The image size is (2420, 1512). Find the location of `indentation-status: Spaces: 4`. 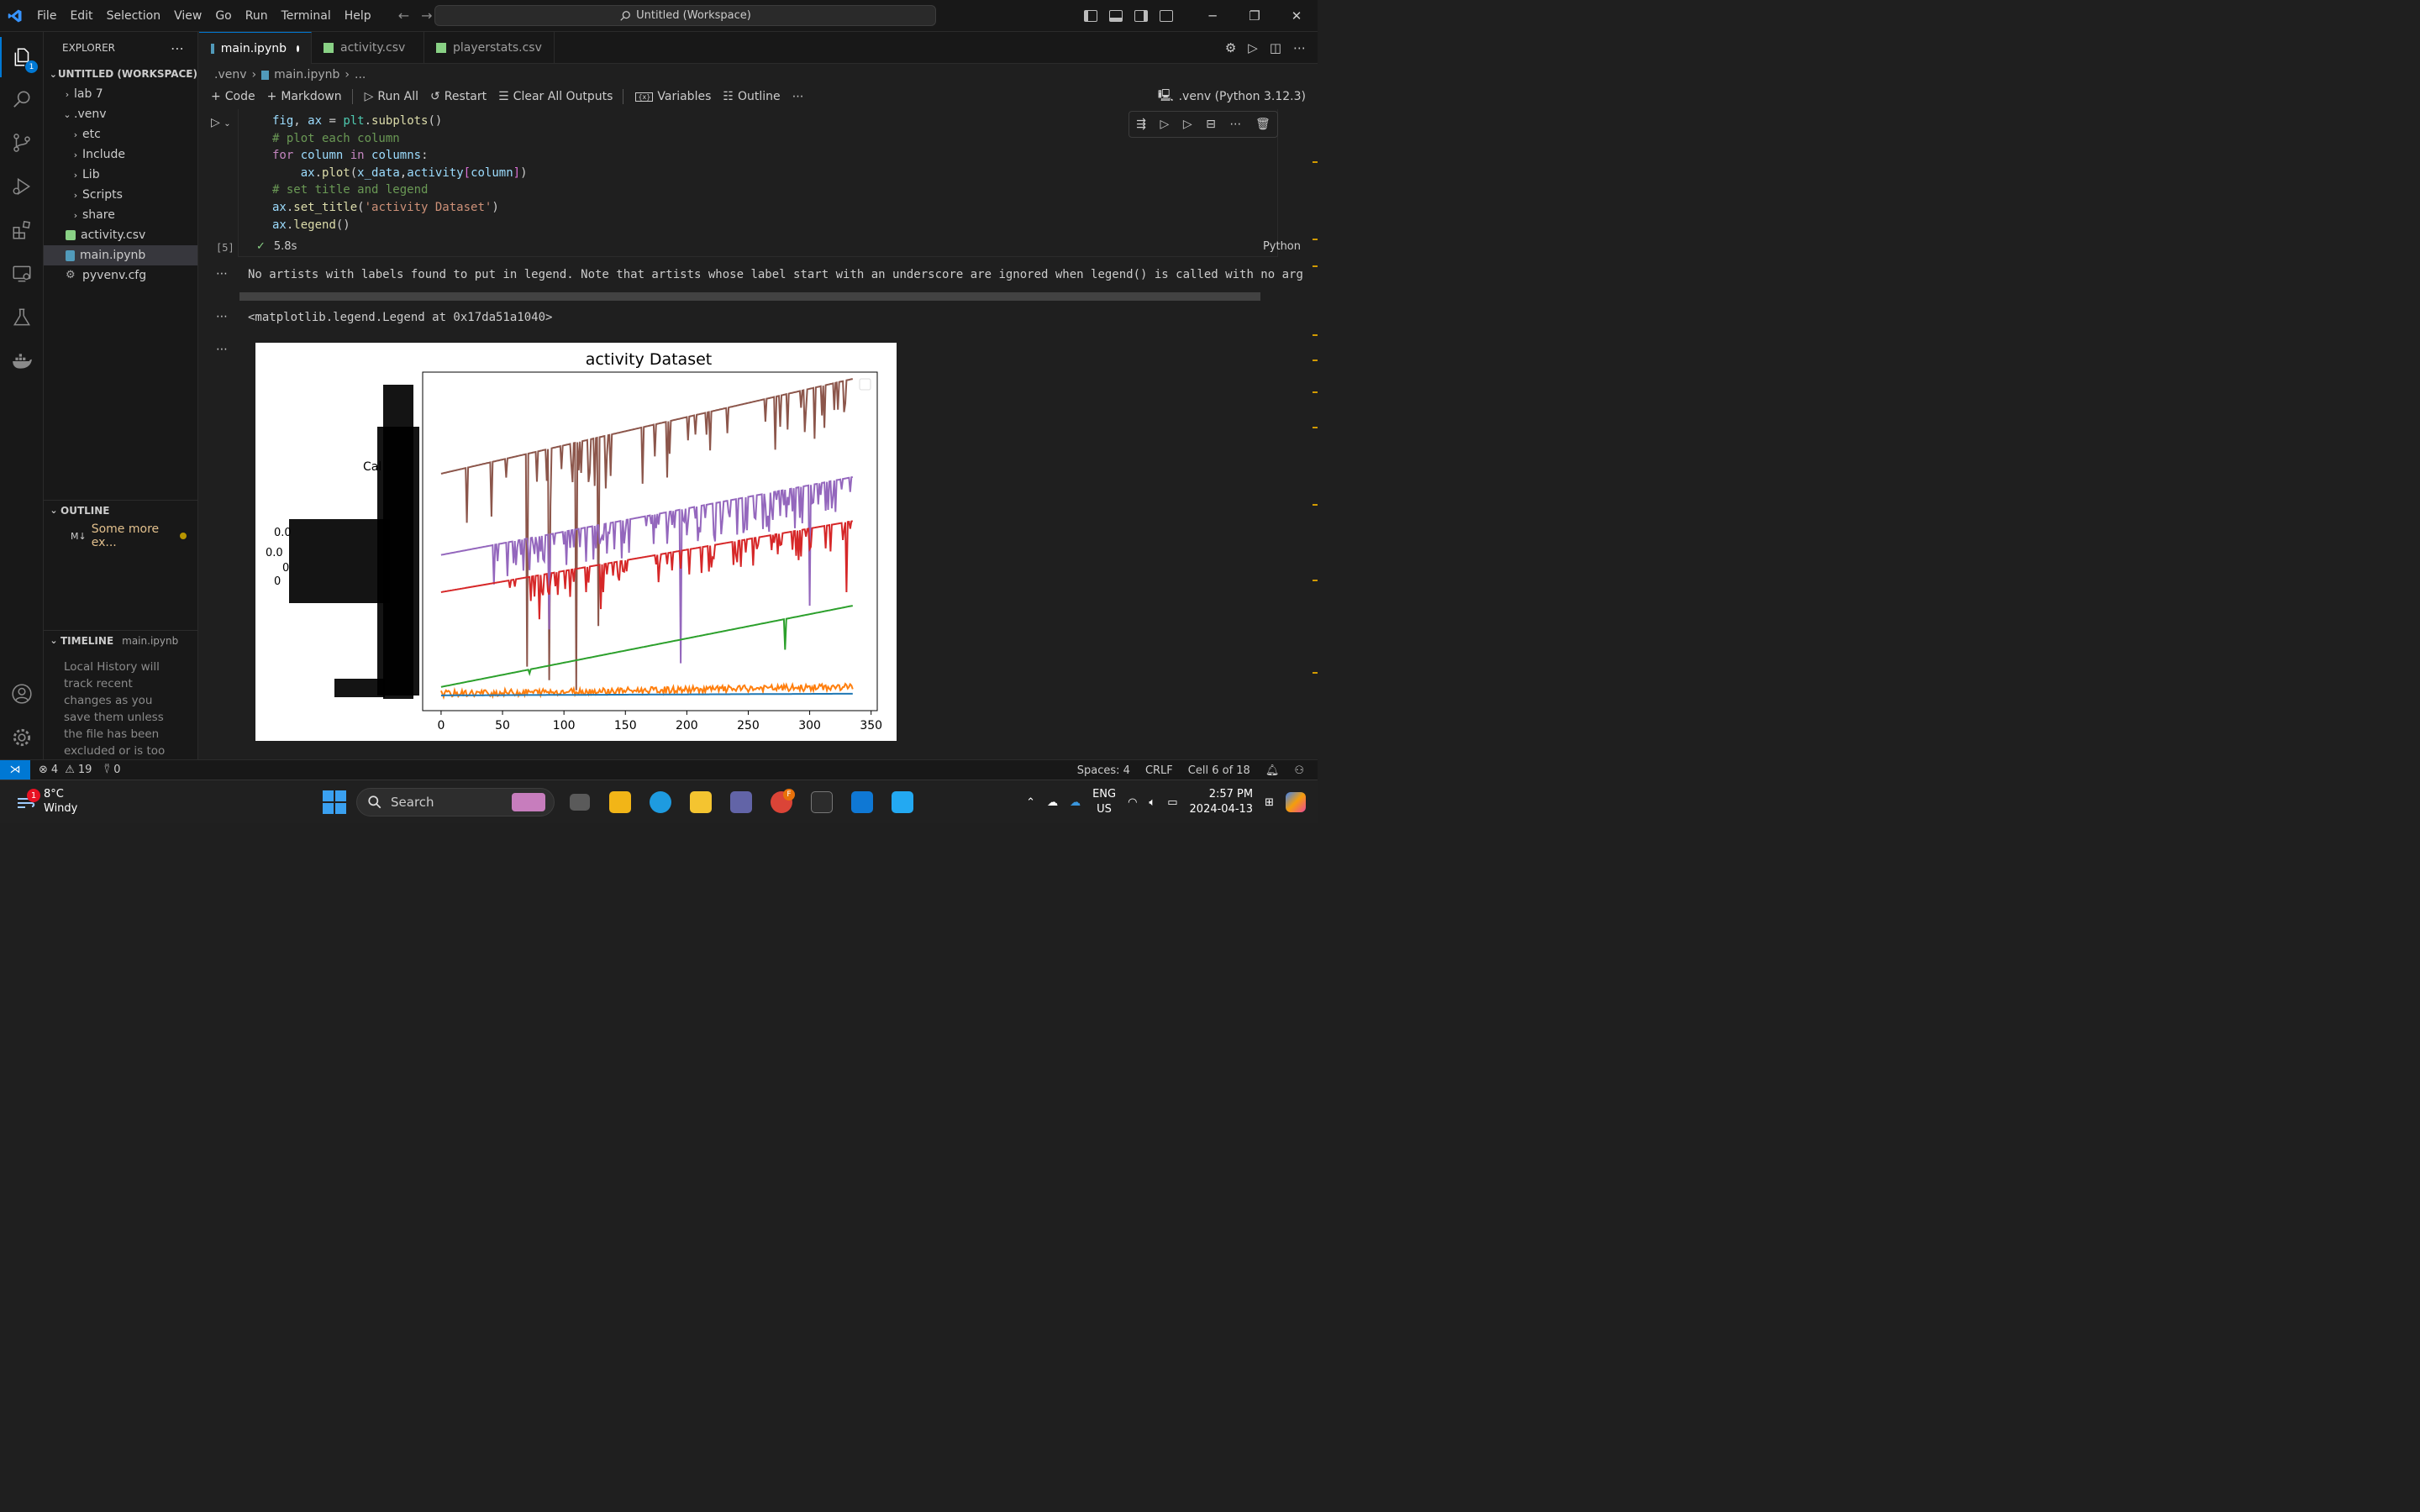

indentation-status: Spaces: 4 is located at coordinates (1104, 770).